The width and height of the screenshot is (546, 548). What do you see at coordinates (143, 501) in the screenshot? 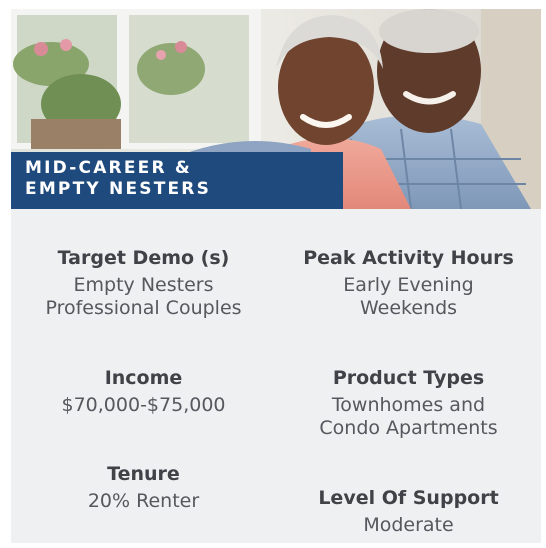
I see `tenure-value: 20% Renter` at bounding box center [143, 501].